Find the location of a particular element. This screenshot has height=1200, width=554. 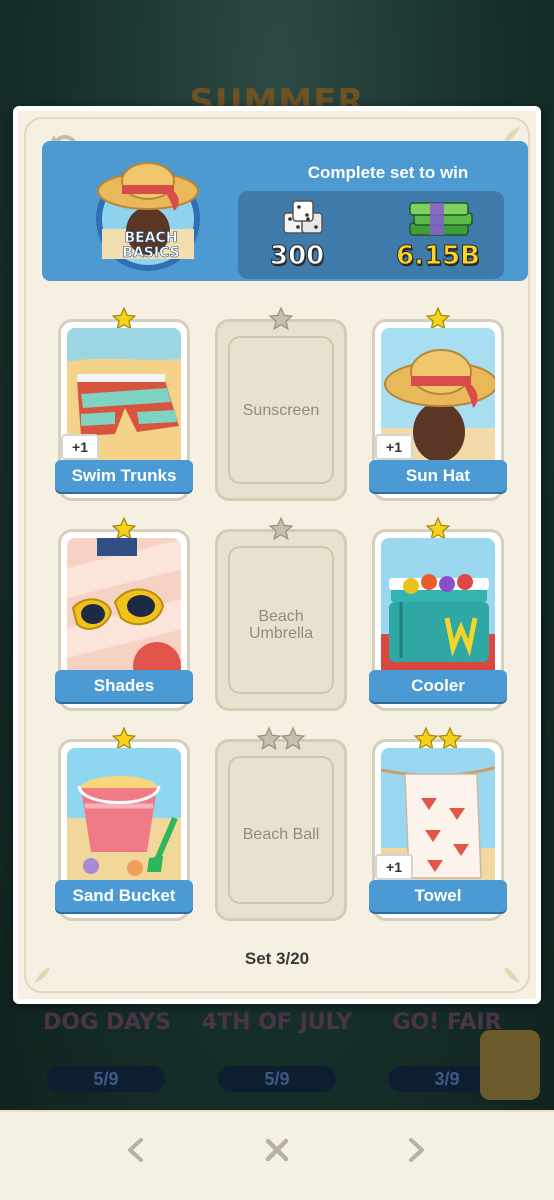

card-name: Cooler is located at coordinates (438, 686).